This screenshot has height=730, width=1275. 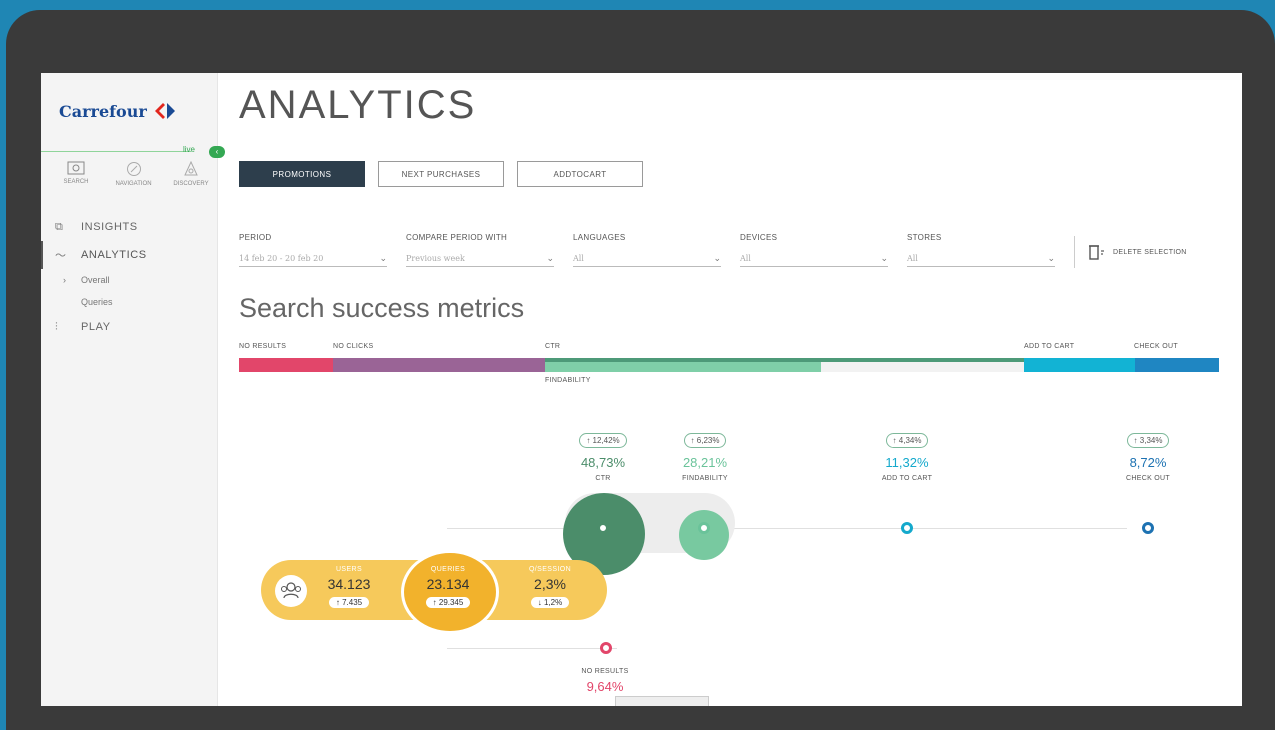 What do you see at coordinates (349, 584) in the screenshot?
I see `kpi-users-value: 34.123` at bounding box center [349, 584].